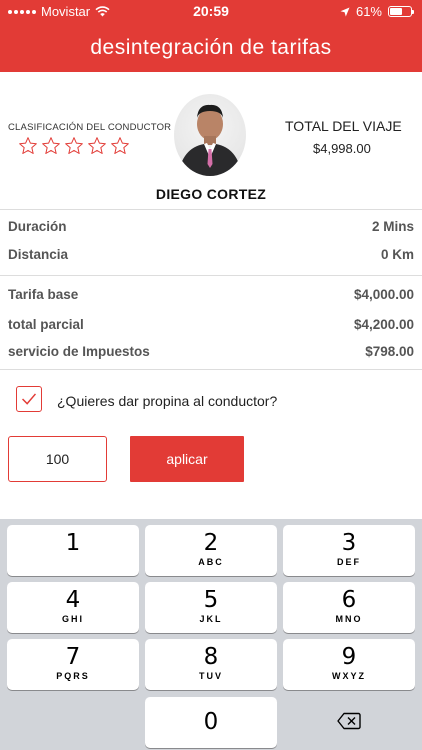 This screenshot has width=422, height=750. What do you see at coordinates (349, 543) in the screenshot?
I see `key-digit: 3` at bounding box center [349, 543].